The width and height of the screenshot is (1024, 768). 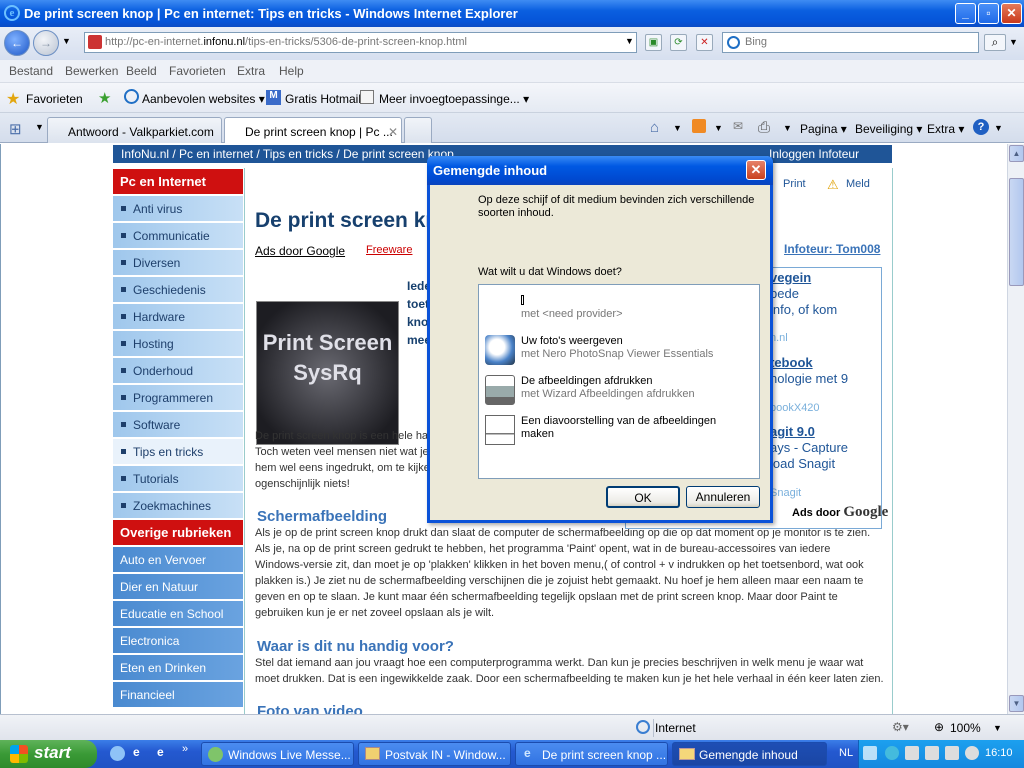 I want to click on close-window-button: ✕, so click(x=1011, y=13).